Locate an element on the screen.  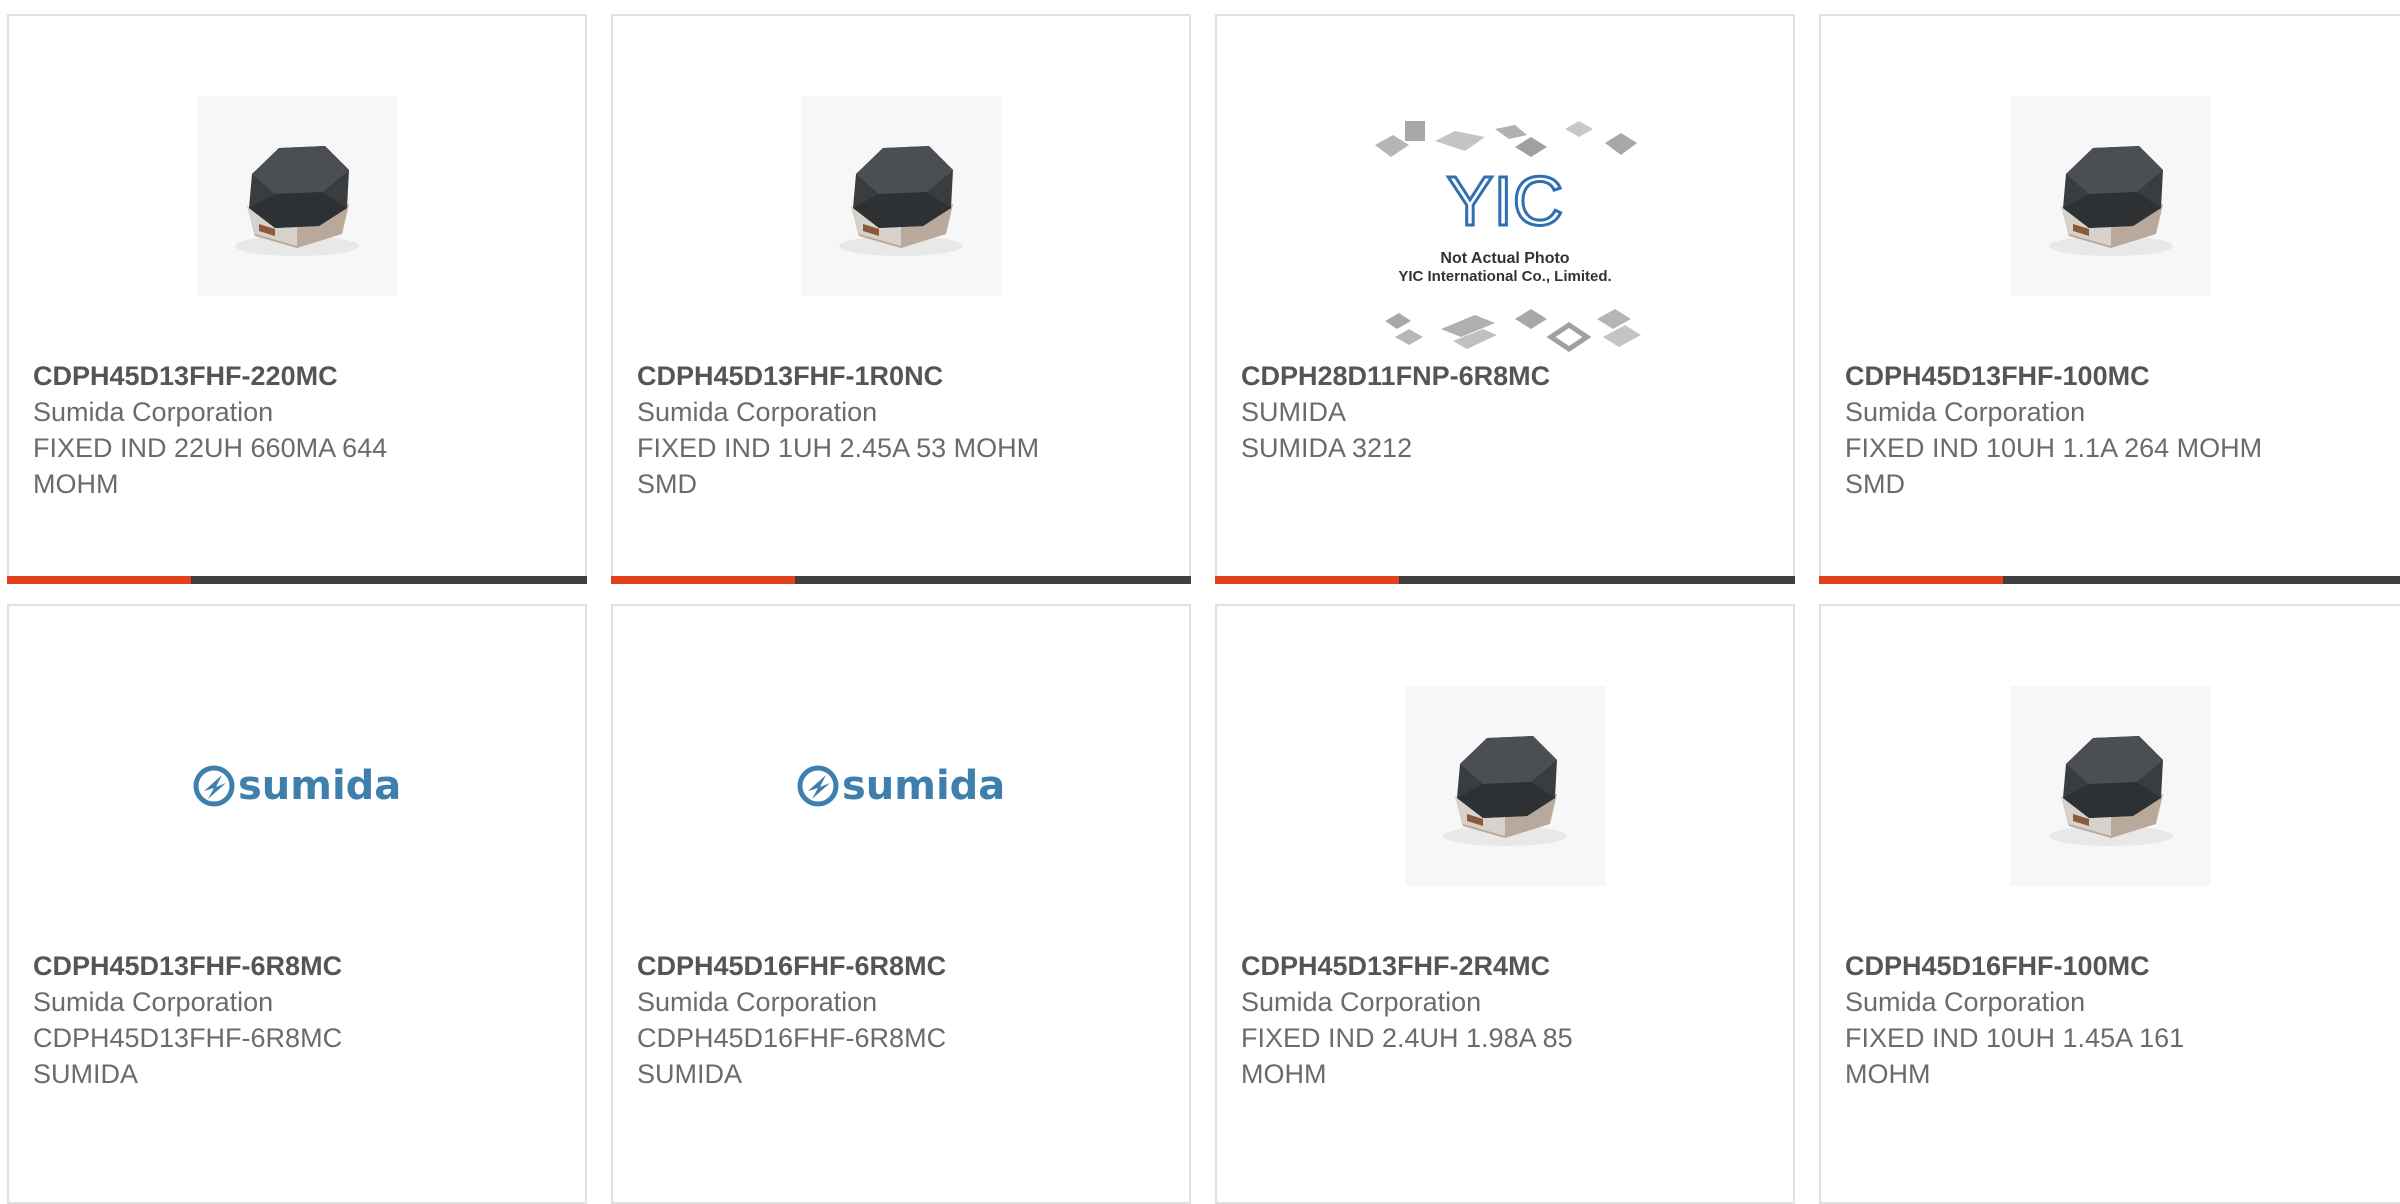
description: FIXED IND 22UH 660MA 644 MOHM is located at coordinates (210, 466).